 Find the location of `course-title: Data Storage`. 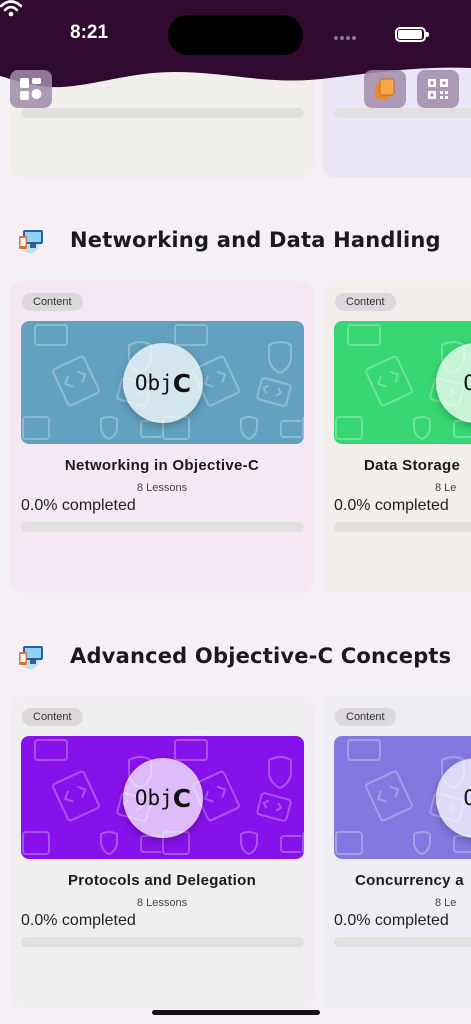

course-title: Data Storage is located at coordinates (412, 465).